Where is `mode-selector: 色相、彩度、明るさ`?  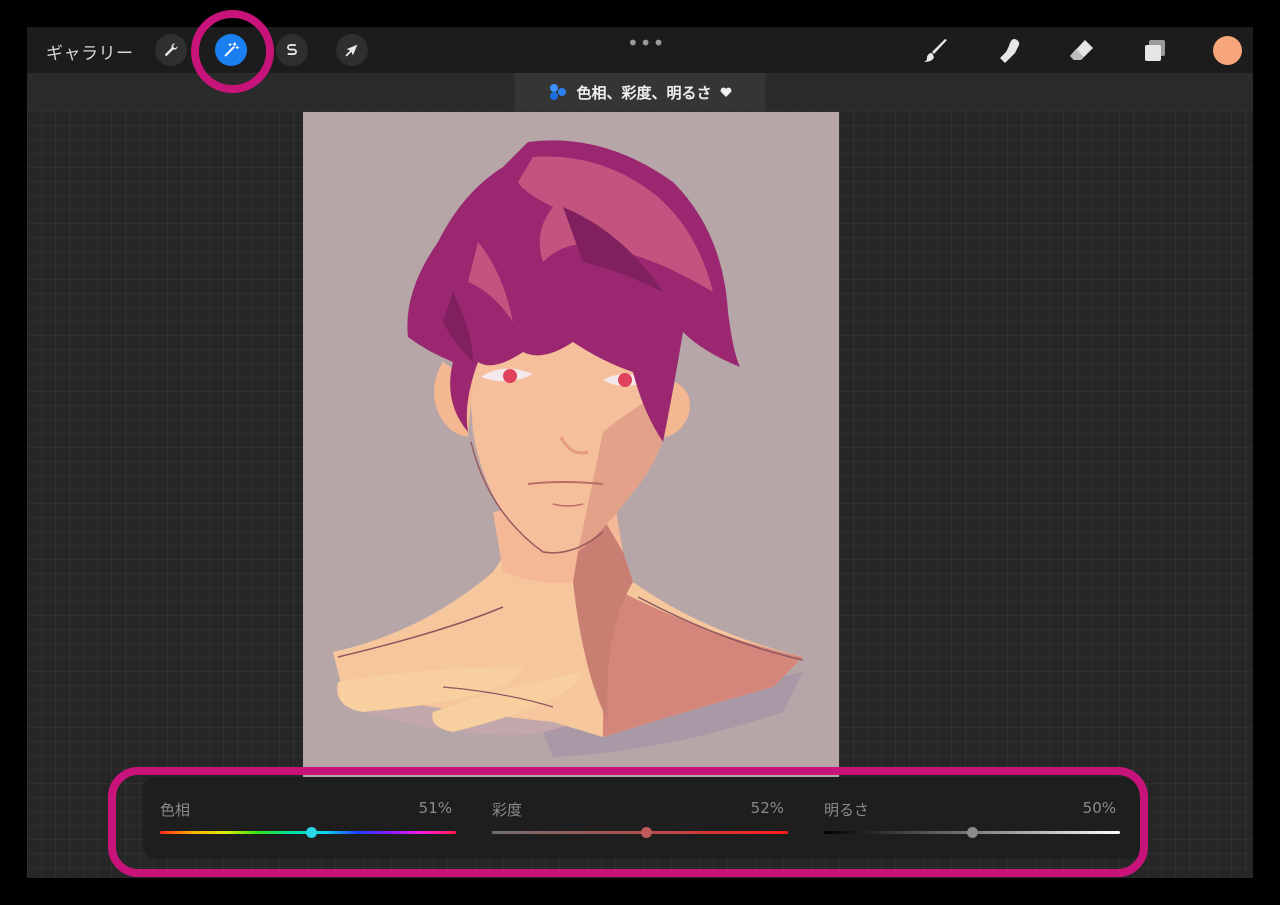
mode-selector: 色相、彩度、明るさ is located at coordinates (640, 92).